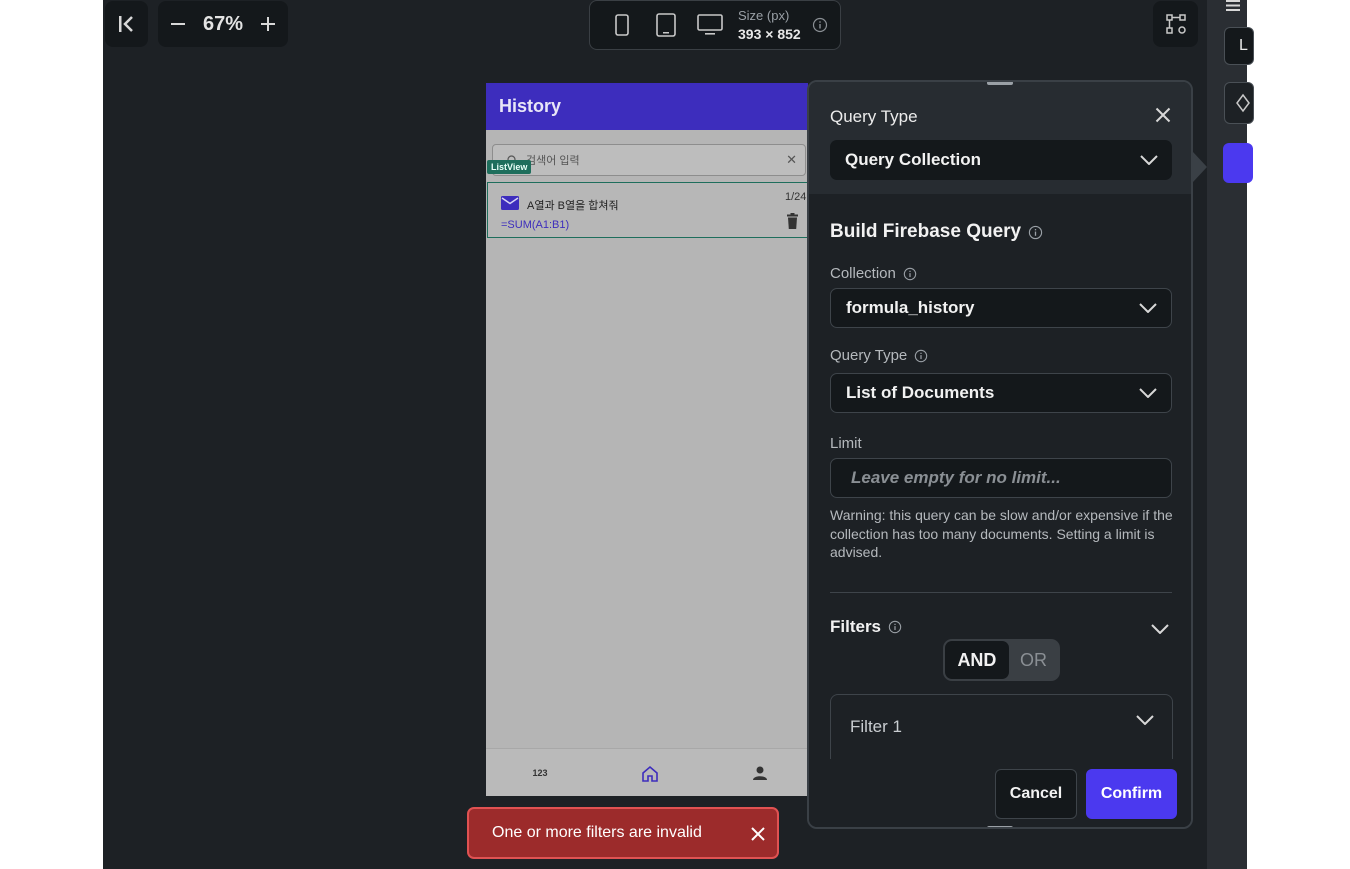 The height and width of the screenshot is (869, 1350). Describe the element at coordinates (920, 392) in the screenshot. I see `document-type-value: List of Documents` at that location.